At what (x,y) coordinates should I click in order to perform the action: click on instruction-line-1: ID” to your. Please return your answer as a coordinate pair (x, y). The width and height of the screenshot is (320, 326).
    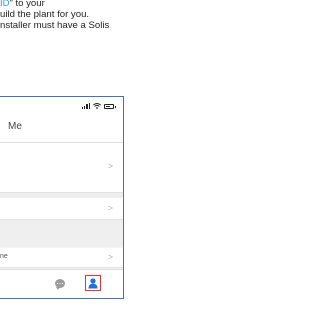
    Looking at the image, I should click on (22, 4).